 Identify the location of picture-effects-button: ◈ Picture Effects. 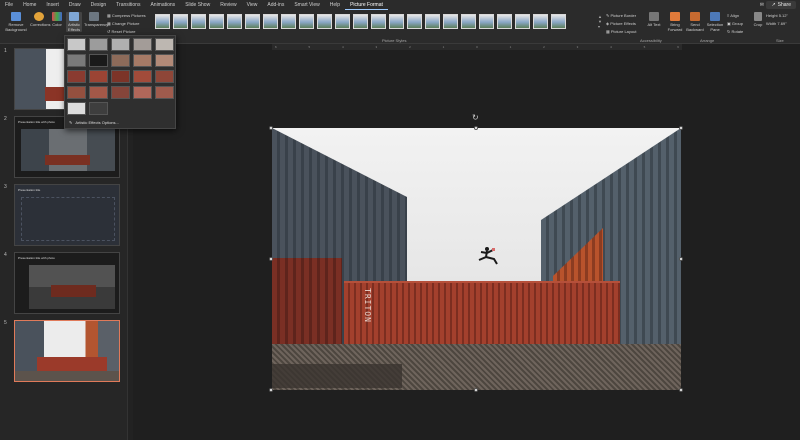
(621, 24).